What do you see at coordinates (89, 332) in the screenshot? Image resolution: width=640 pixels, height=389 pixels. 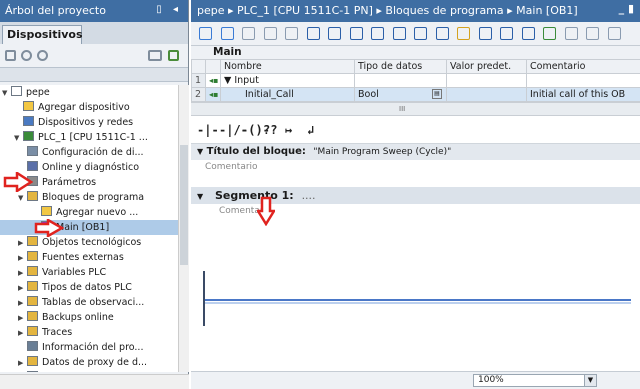 I see `tree-item: ▶ Traces` at bounding box center [89, 332].